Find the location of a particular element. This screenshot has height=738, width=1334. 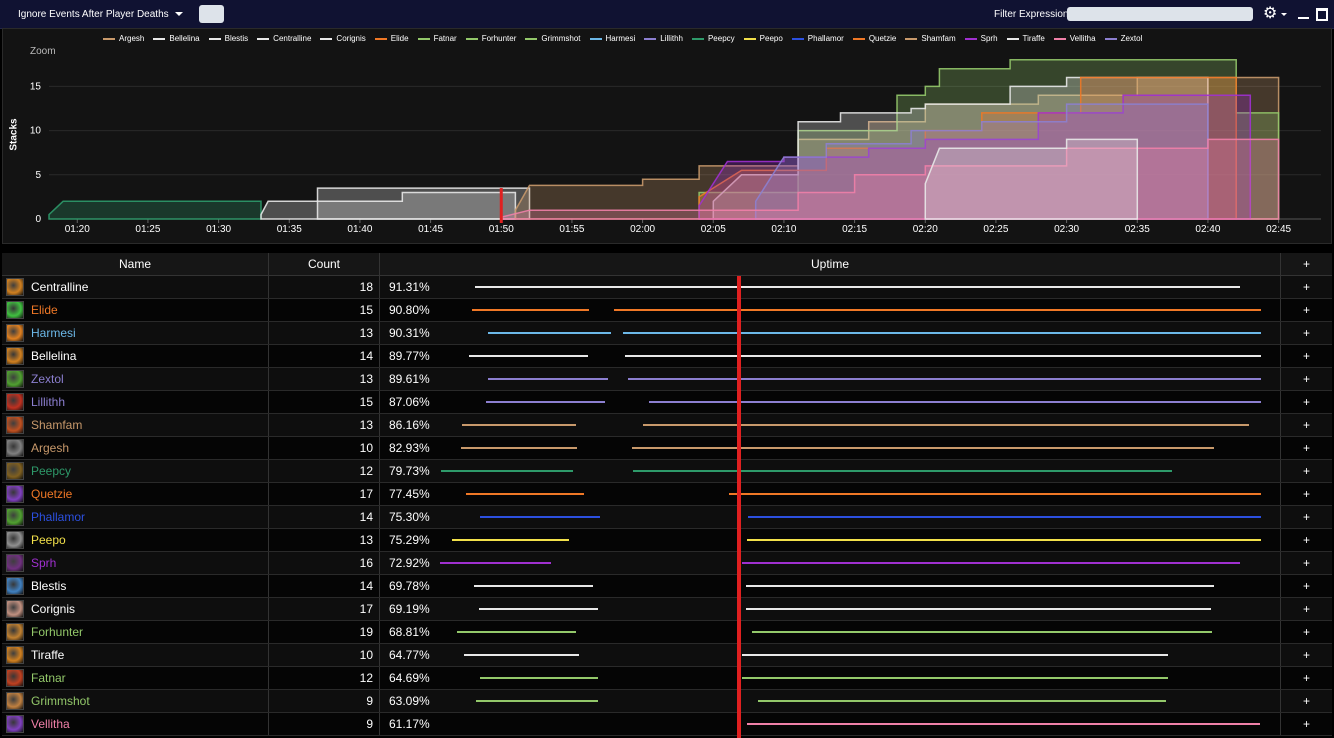

legend-item-peepcy: Peepcy is located at coordinates (713, 38).